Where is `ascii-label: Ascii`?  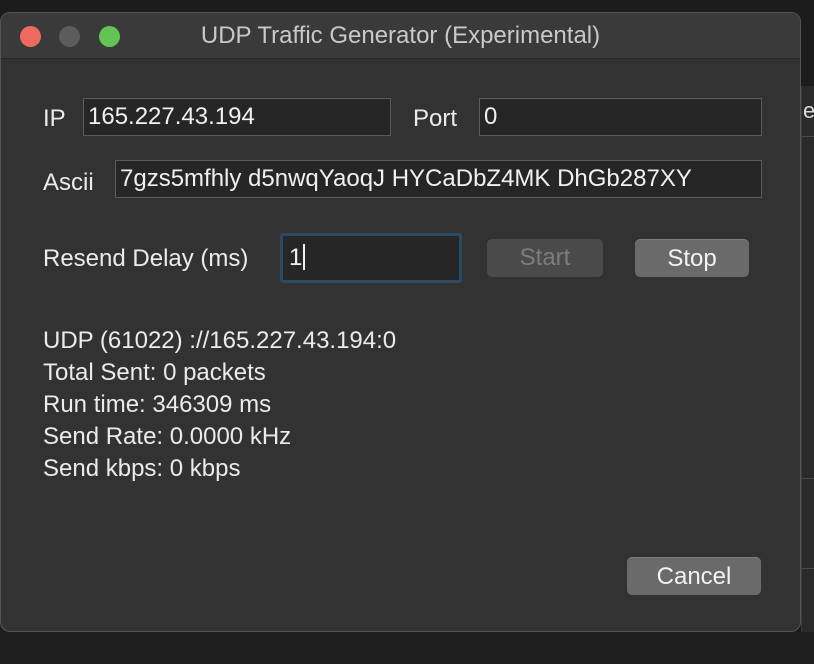 ascii-label: Ascii is located at coordinates (68, 182).